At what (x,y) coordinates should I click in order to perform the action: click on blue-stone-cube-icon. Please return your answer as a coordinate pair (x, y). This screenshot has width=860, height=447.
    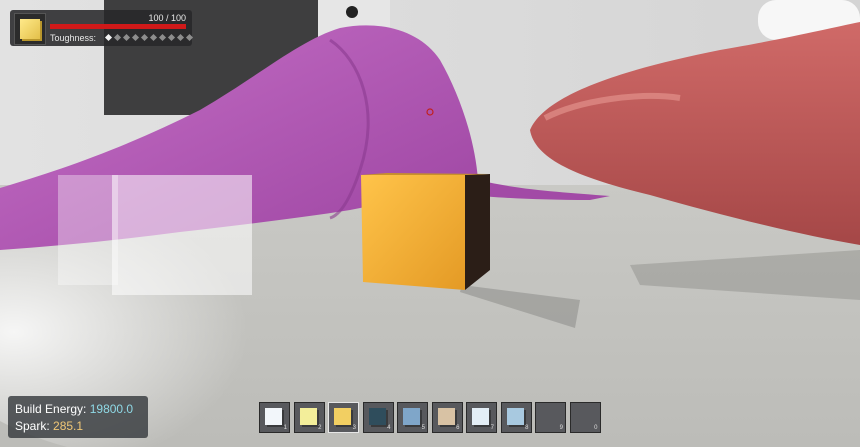
    Looking at the image, I should click on (411, 416).